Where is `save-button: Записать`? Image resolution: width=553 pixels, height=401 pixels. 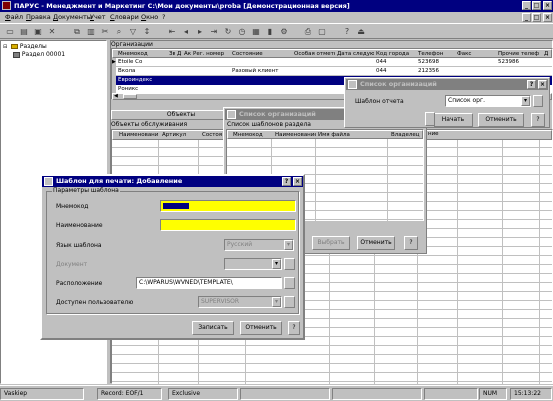 save-button: Записать is located at coordinates (213, 328).